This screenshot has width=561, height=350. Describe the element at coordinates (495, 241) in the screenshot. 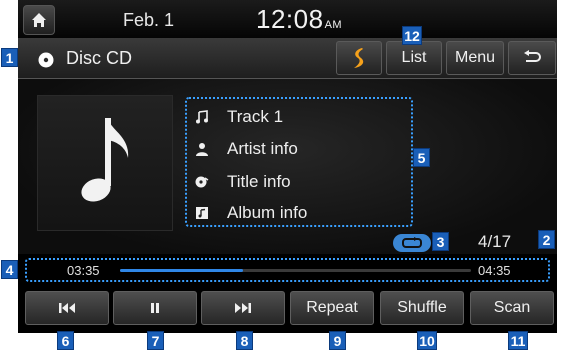

I see `track-count: 4/17` at that location.